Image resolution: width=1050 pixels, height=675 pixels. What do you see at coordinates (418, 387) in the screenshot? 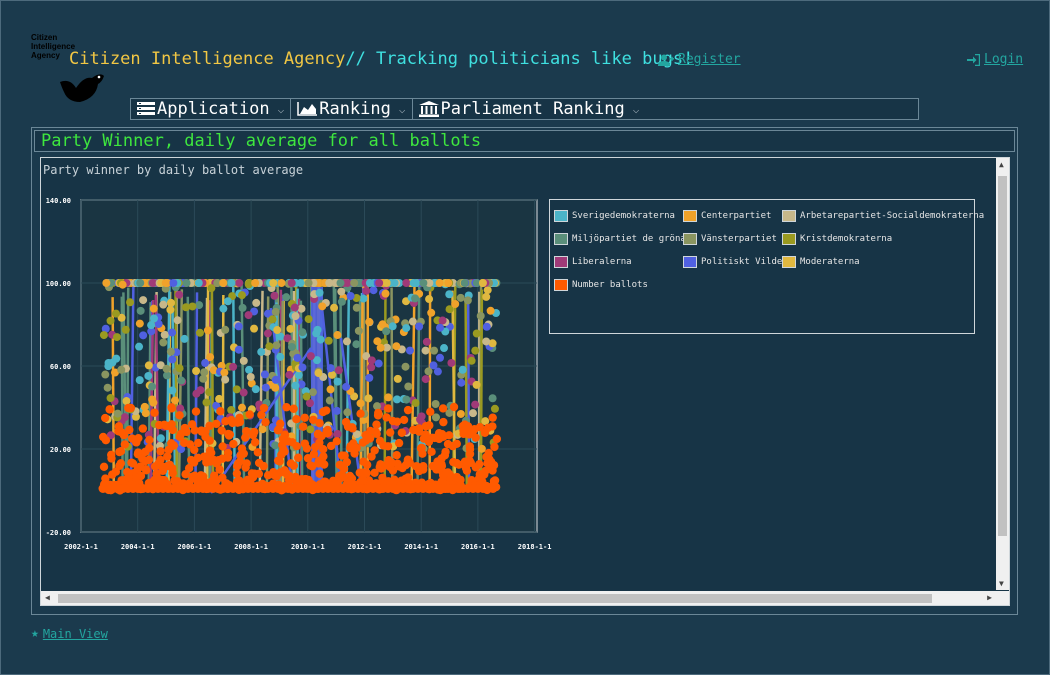
I see `series-line` at bounding box center [418, 387].